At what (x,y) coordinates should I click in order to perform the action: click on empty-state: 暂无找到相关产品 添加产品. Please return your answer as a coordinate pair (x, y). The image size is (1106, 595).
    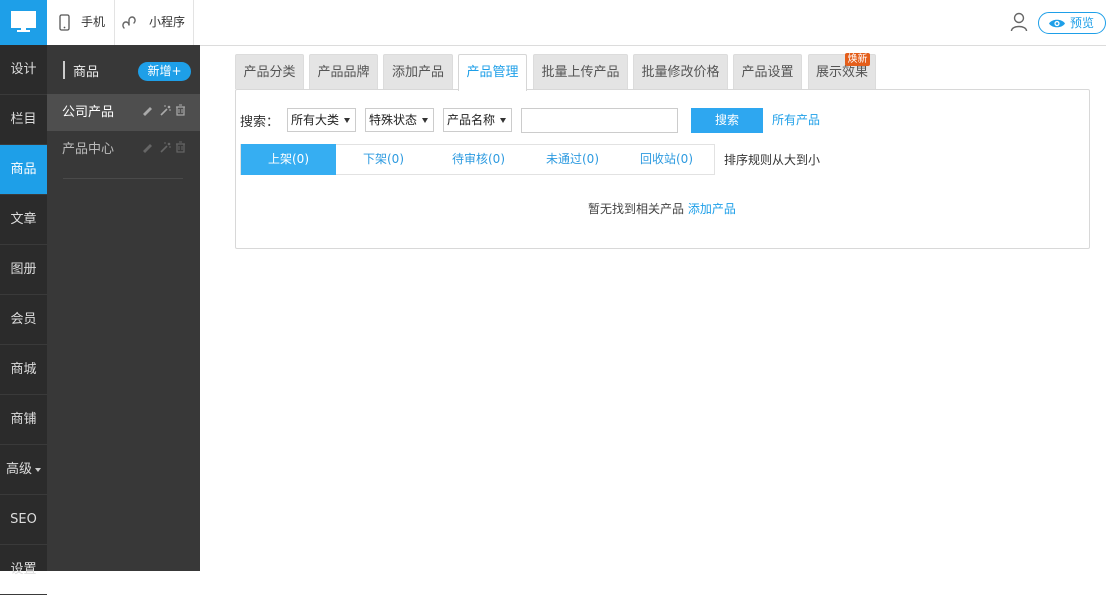
    Looking at the image, I should click on (662, 208).